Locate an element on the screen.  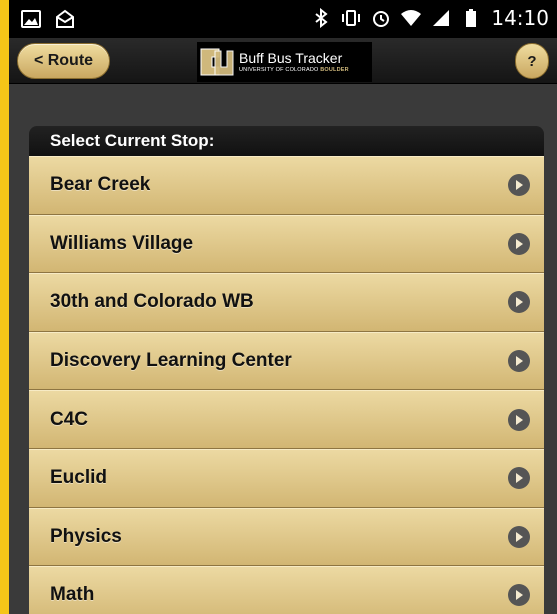
stop-list-header: Select Current Stop: is located at coordinates (286, 141).